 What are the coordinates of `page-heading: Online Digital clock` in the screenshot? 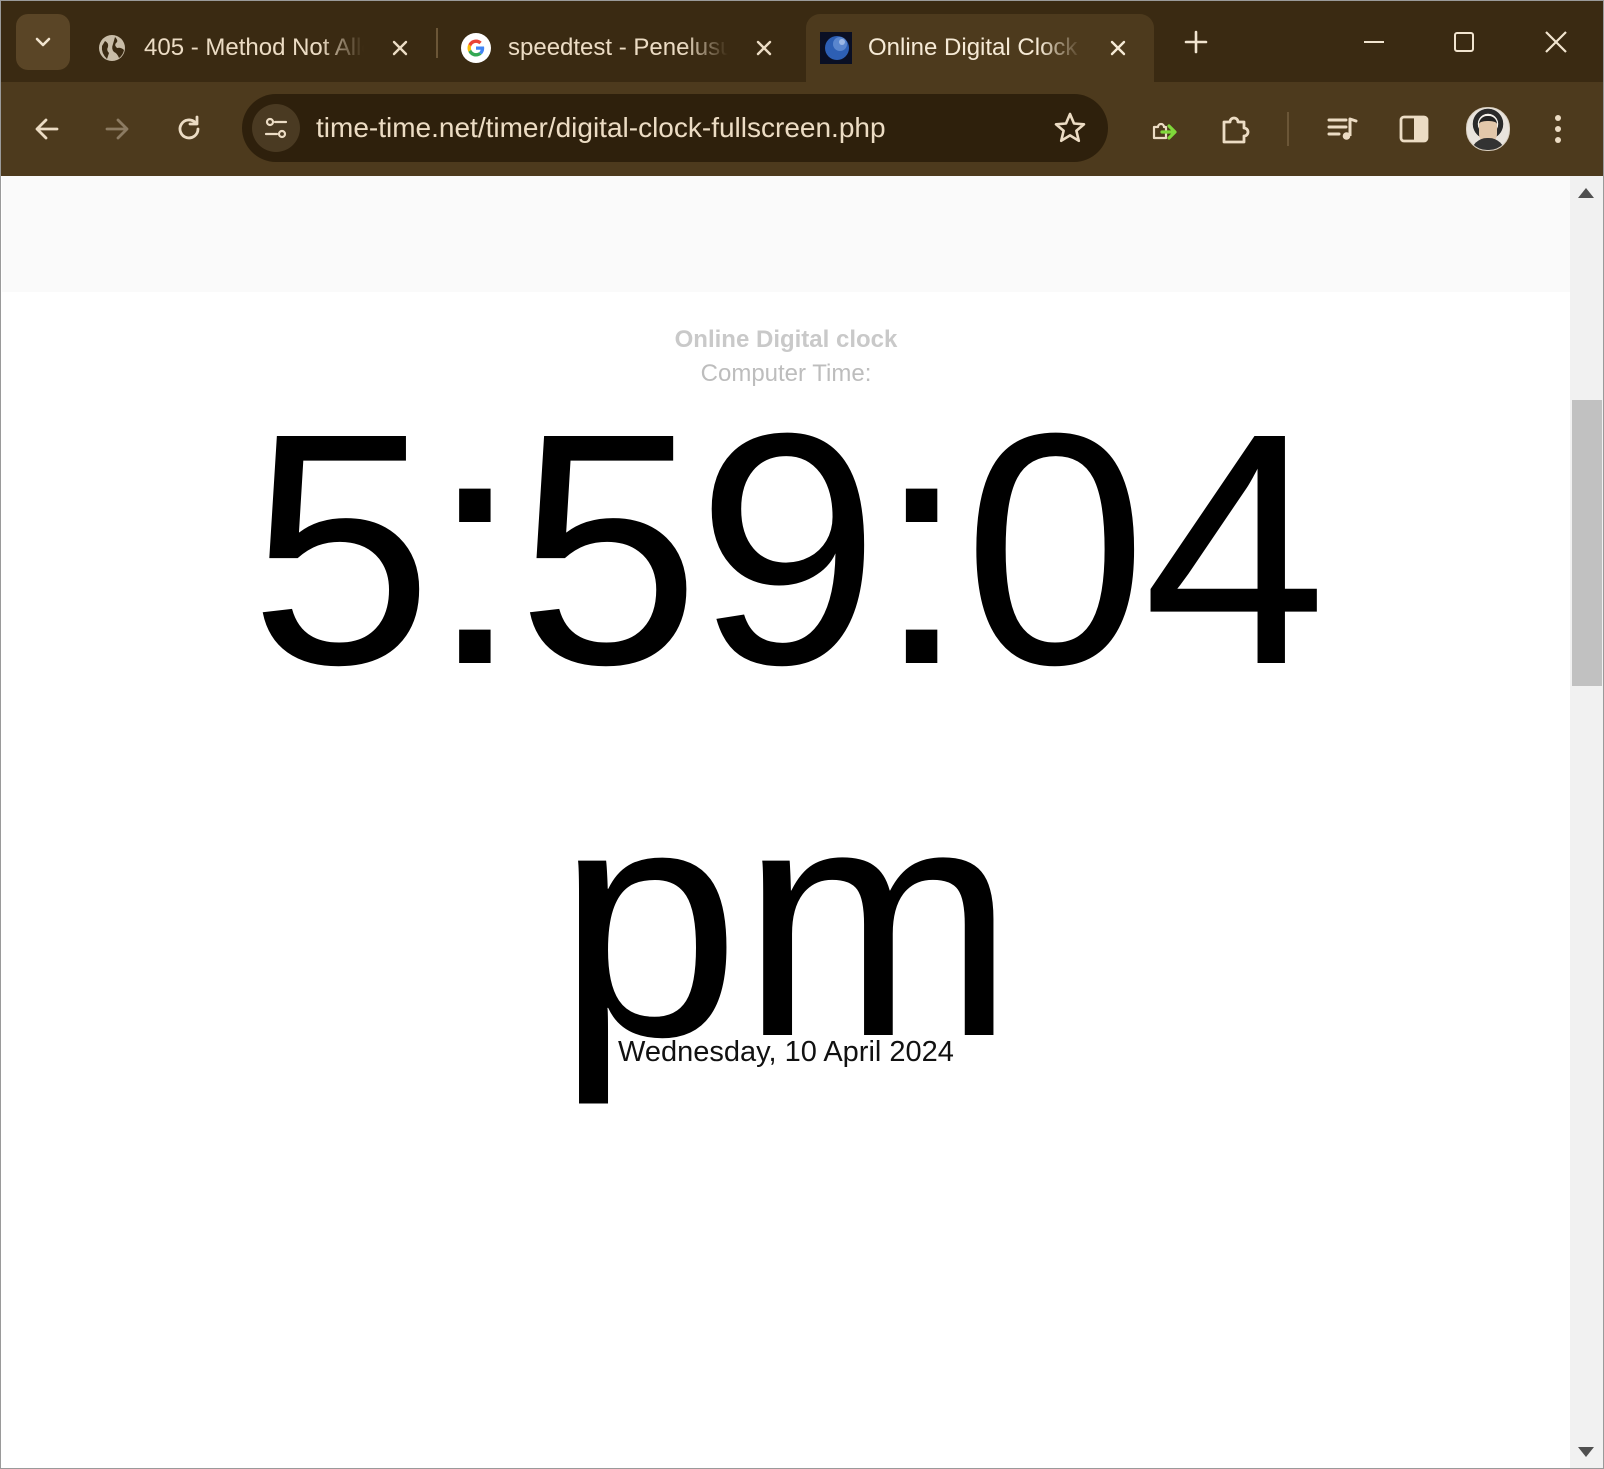 It's located at (786, 339).